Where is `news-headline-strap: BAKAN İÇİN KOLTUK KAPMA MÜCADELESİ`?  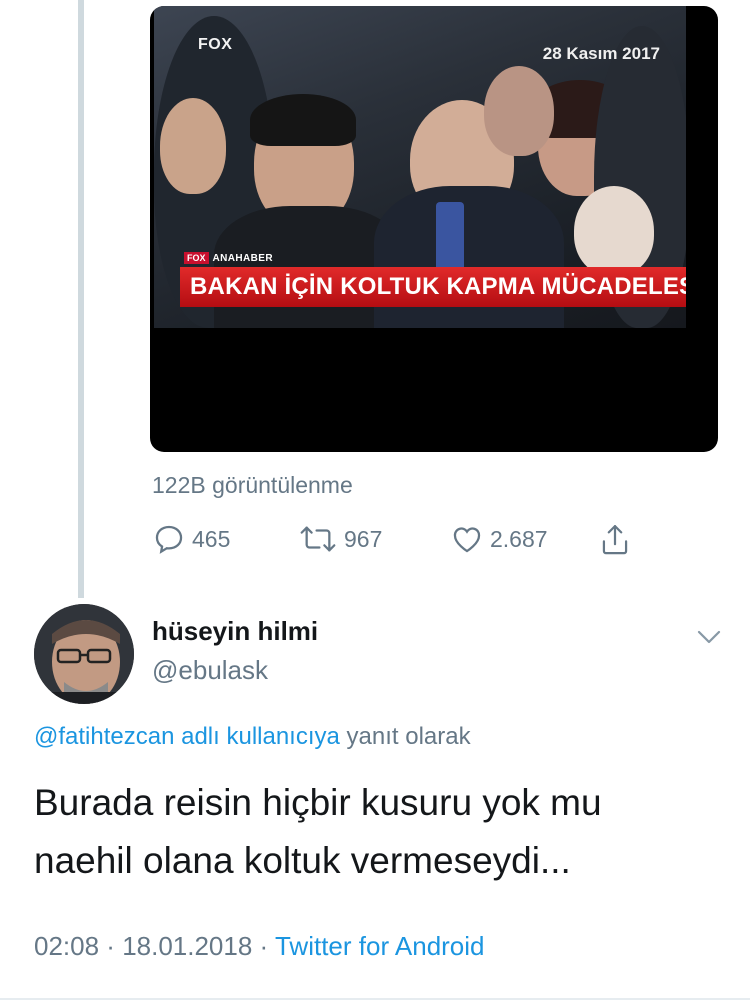
news-headline-strap: BAKAN İÇİN KOLTUK KAPMA MÜCADELESİ is located at coordinates (433, 287).